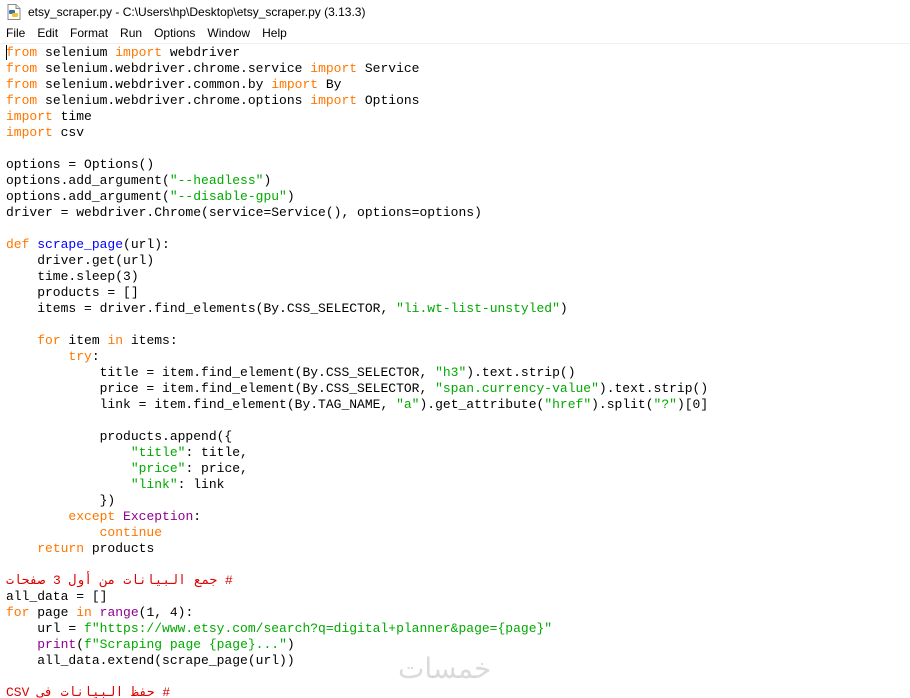  I want to click on menu-help: Help, so click(274, 33).